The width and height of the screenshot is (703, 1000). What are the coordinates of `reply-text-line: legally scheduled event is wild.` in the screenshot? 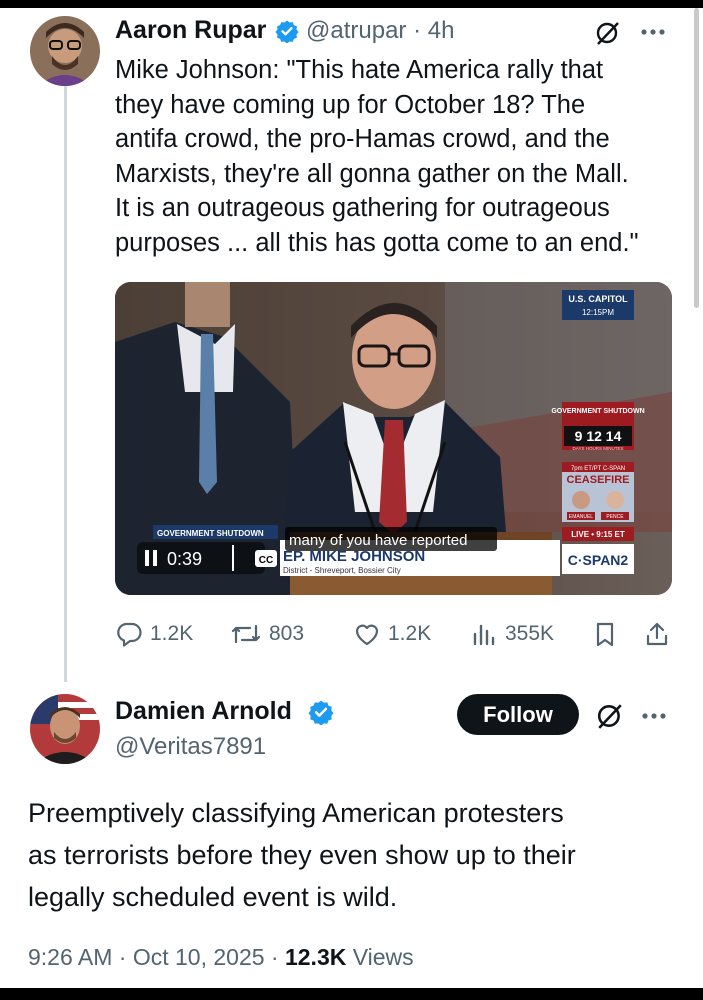 It's located at (213, 897).